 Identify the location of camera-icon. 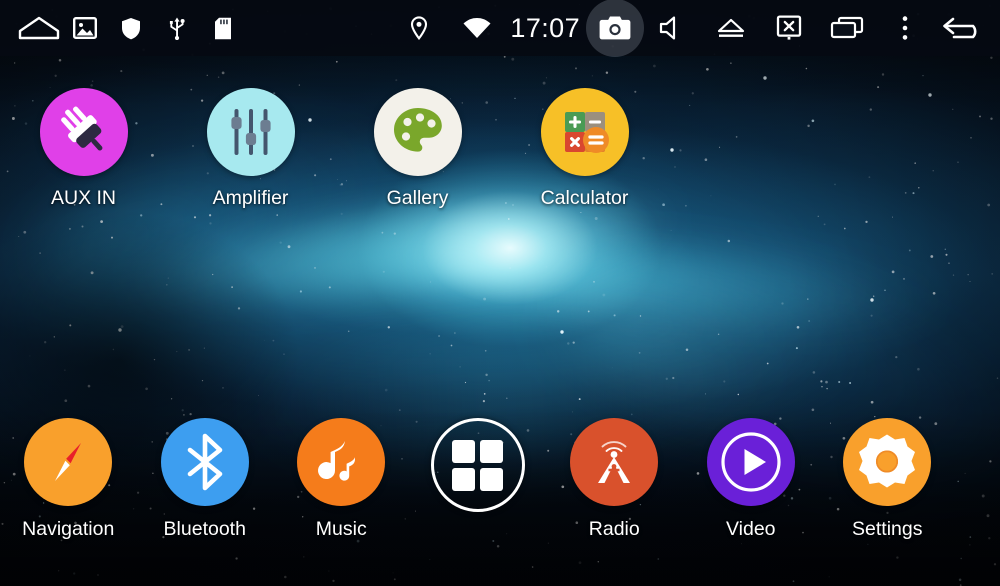
(615, 28).